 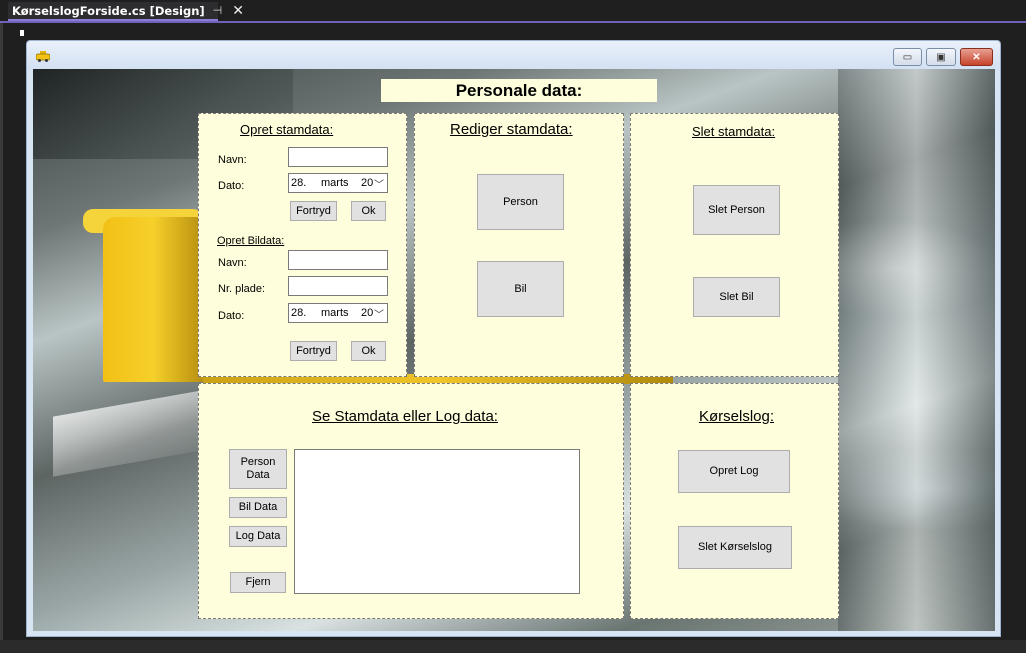 I want to click on fjern-button: Fjern, so click(x=258, y=582).